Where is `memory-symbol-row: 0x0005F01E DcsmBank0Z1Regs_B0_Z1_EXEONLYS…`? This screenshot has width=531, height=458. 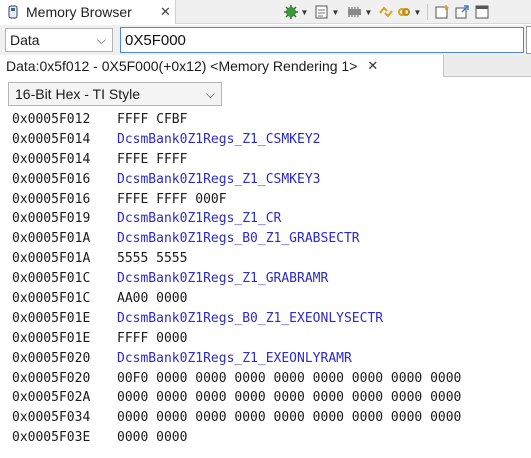 memory-symbol-row: 0x0005F01E DcsmBank0Z1Regs_B0_Z1_EXEONLYS… is located at coordinates (271, 319).